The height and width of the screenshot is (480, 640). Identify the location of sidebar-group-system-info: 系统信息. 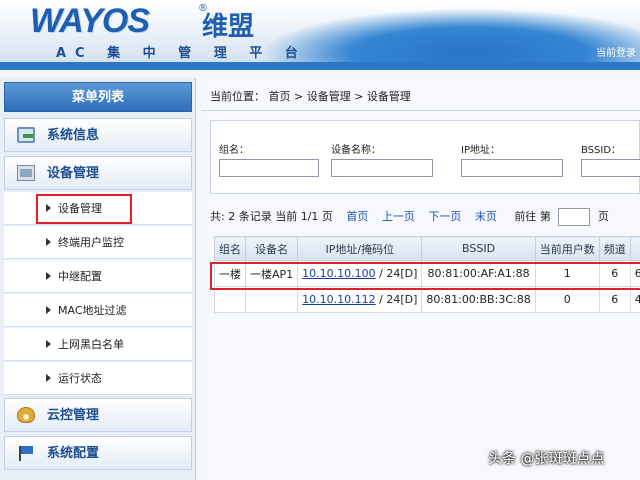
(98, 135).